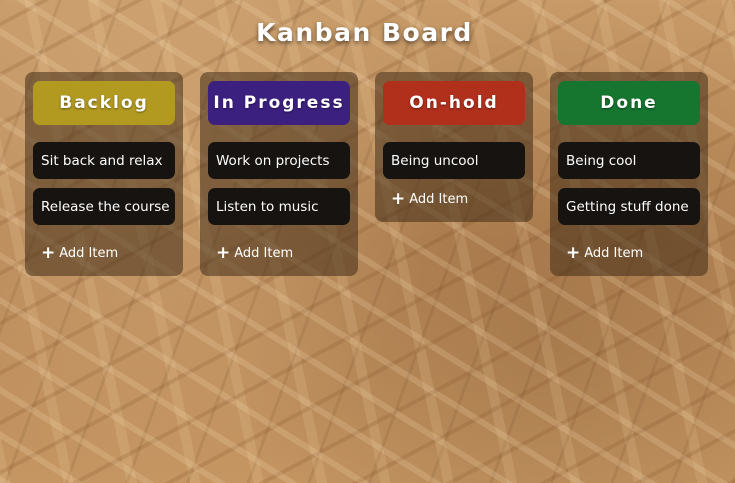  What do you see at coordinates (104, 206) in the screenshot?
I see `list-item: Release the course` at bounding box center [104, 206].